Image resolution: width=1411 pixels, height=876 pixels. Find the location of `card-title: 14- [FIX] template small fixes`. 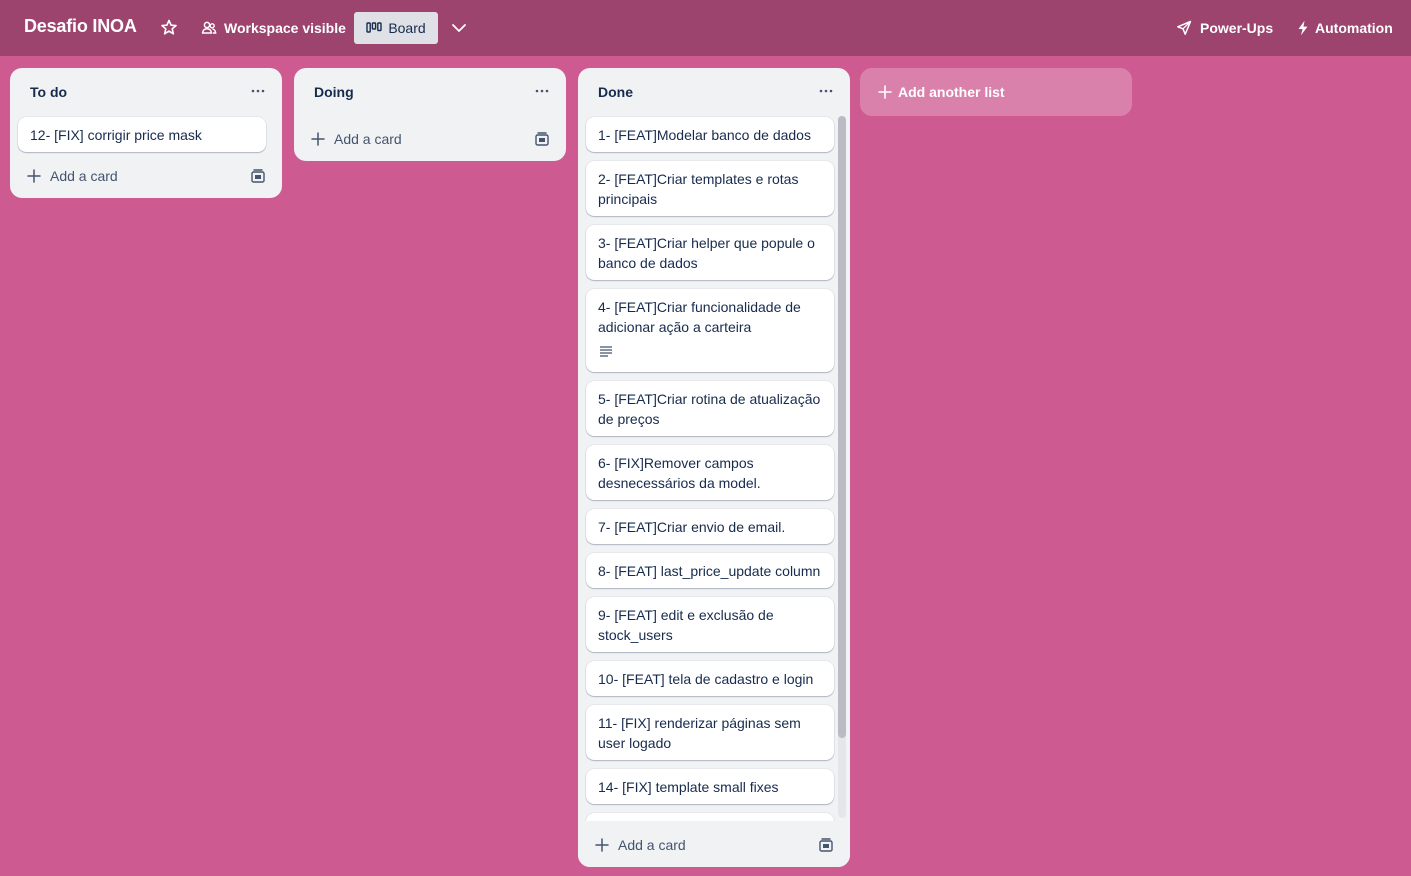

card-title: 14- [FIX] template small fixes is located at coordinates (688, 787).